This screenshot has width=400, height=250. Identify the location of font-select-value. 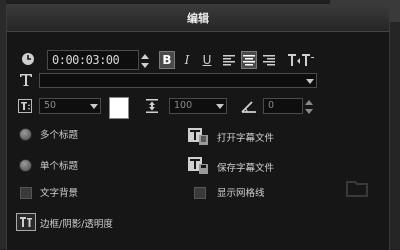
(41, 87).